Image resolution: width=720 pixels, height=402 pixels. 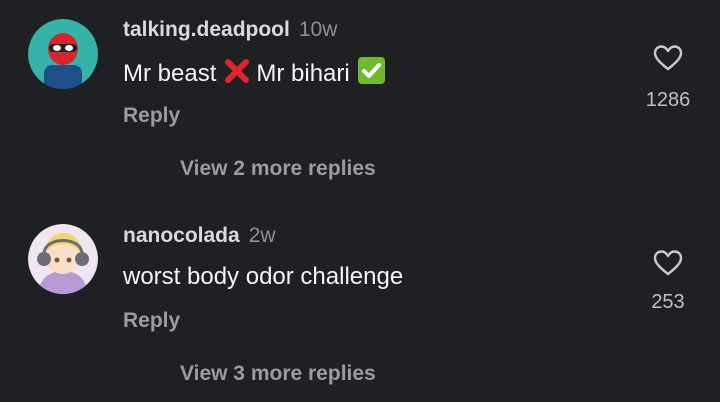 I want to click on check-mark-icon, so click(x=371, y=74).